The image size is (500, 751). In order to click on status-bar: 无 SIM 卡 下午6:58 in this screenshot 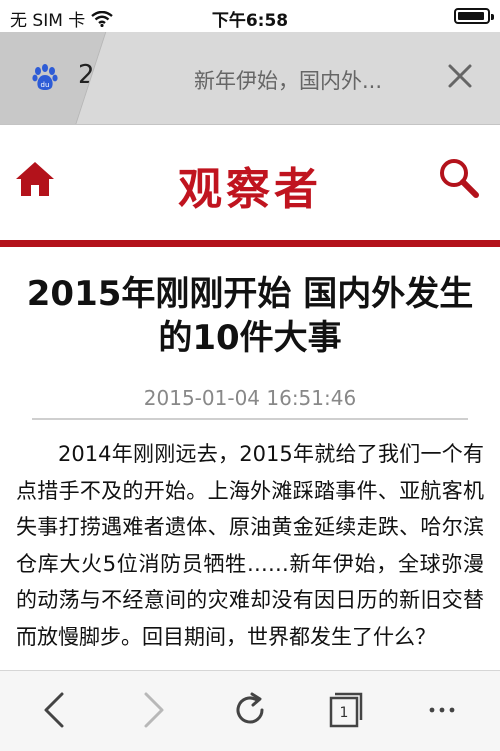, I will do `click(250, 16)`.